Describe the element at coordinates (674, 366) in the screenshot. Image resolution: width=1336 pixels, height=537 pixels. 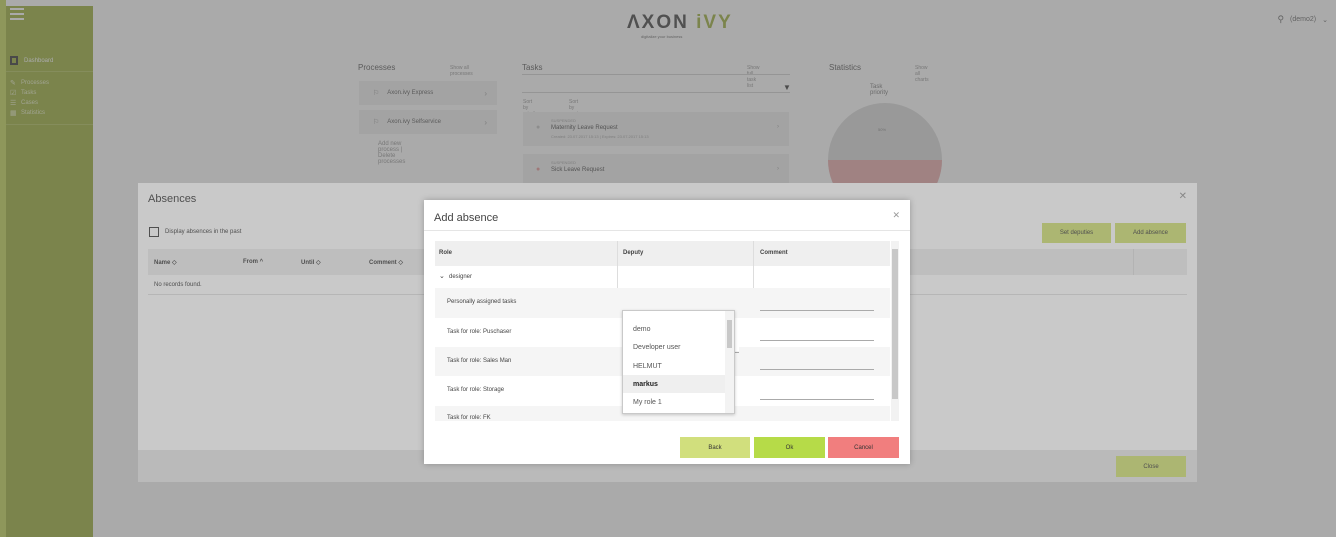
I see `dropdown-option: HELMUT` at that location.